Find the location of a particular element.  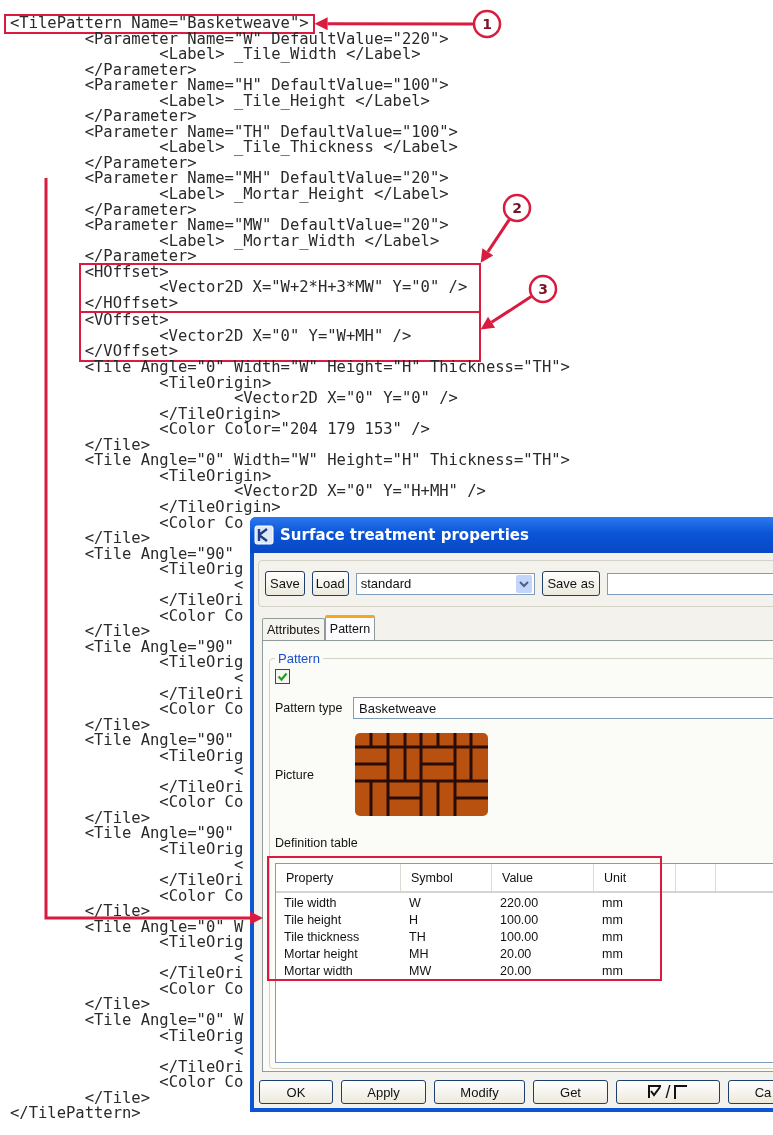

table-cell-text: Tile height is located at coordinates (313, 920).